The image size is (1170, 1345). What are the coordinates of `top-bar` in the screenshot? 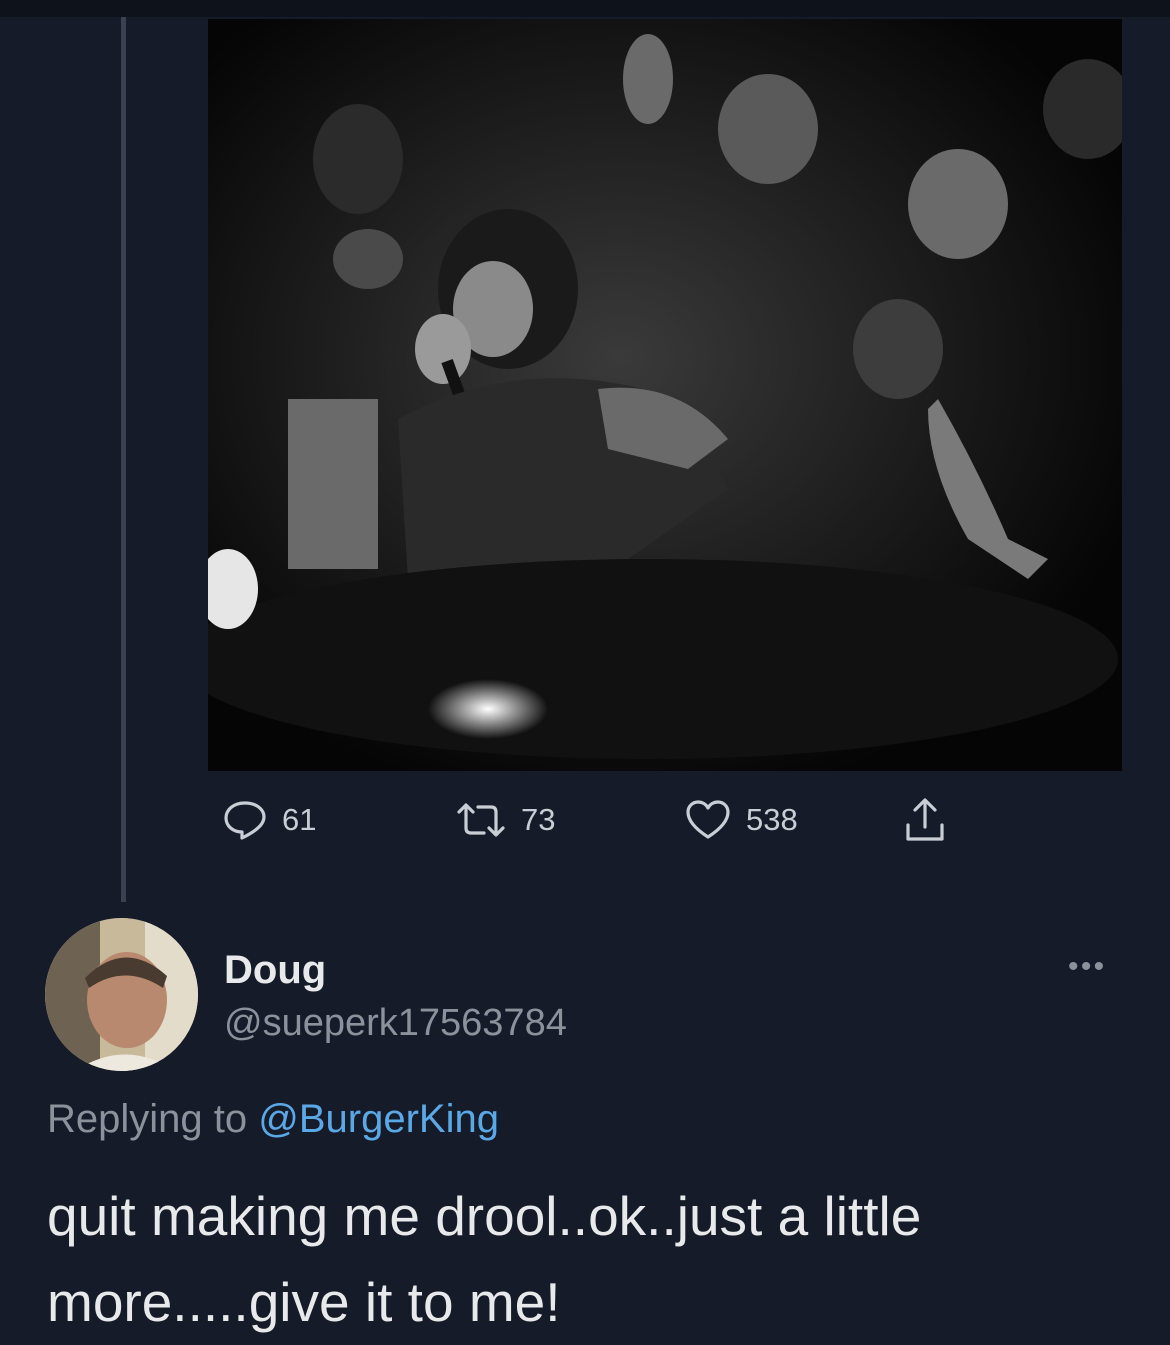 It's located at (585, 8).